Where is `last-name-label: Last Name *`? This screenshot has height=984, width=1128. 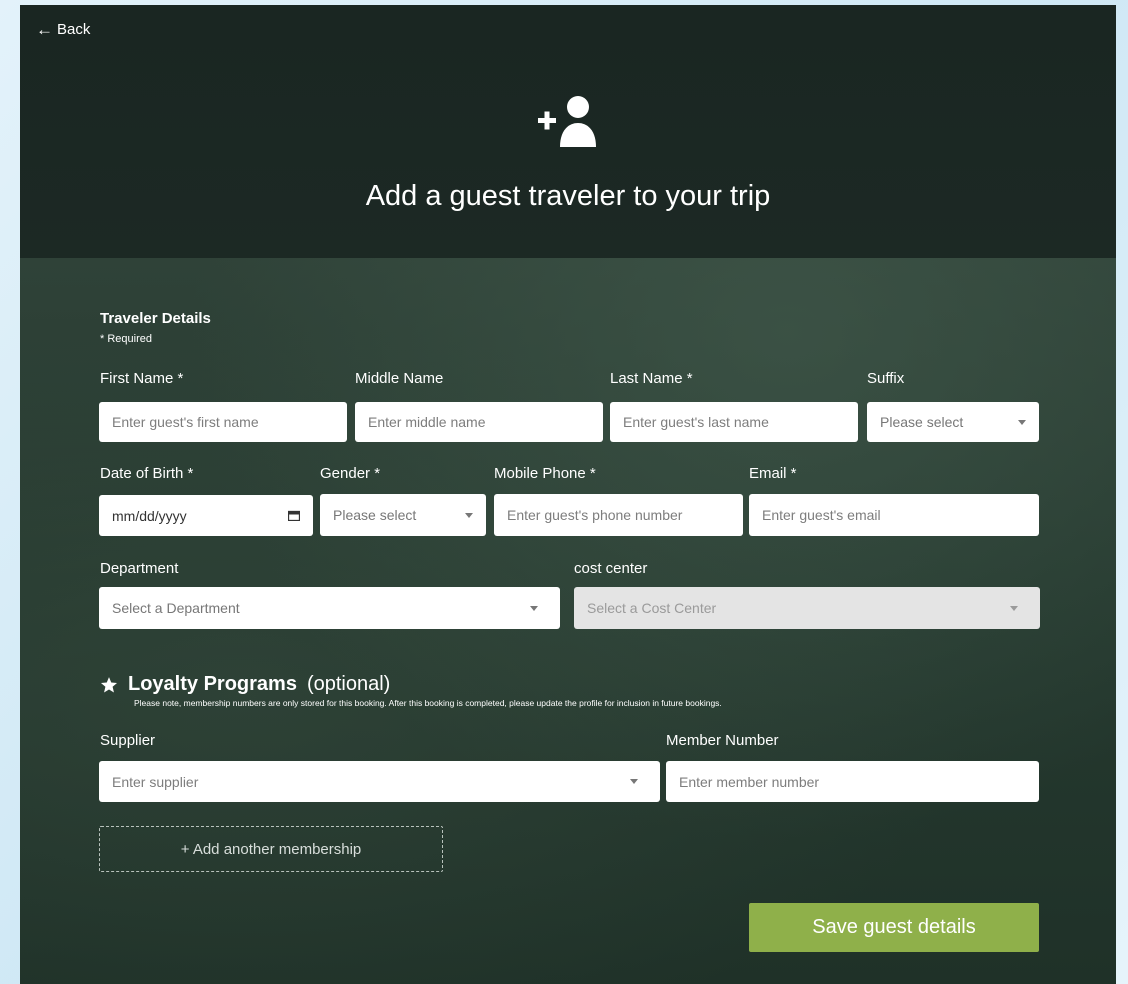
last-name-label: Last Name * is located at coordinates (651, 378).